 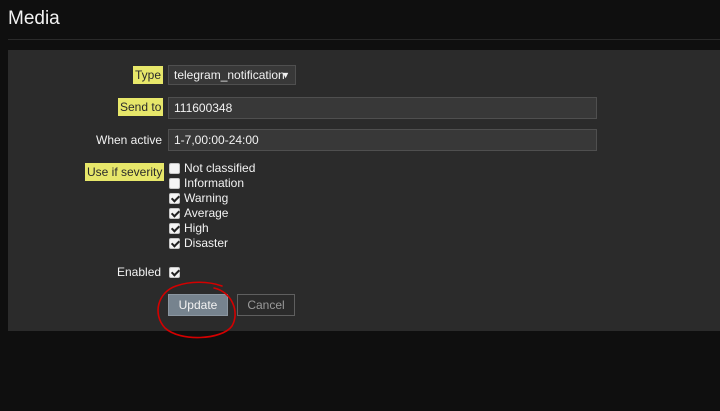 I want to click on send-to-label: Send to, so click(x=141, y=107).